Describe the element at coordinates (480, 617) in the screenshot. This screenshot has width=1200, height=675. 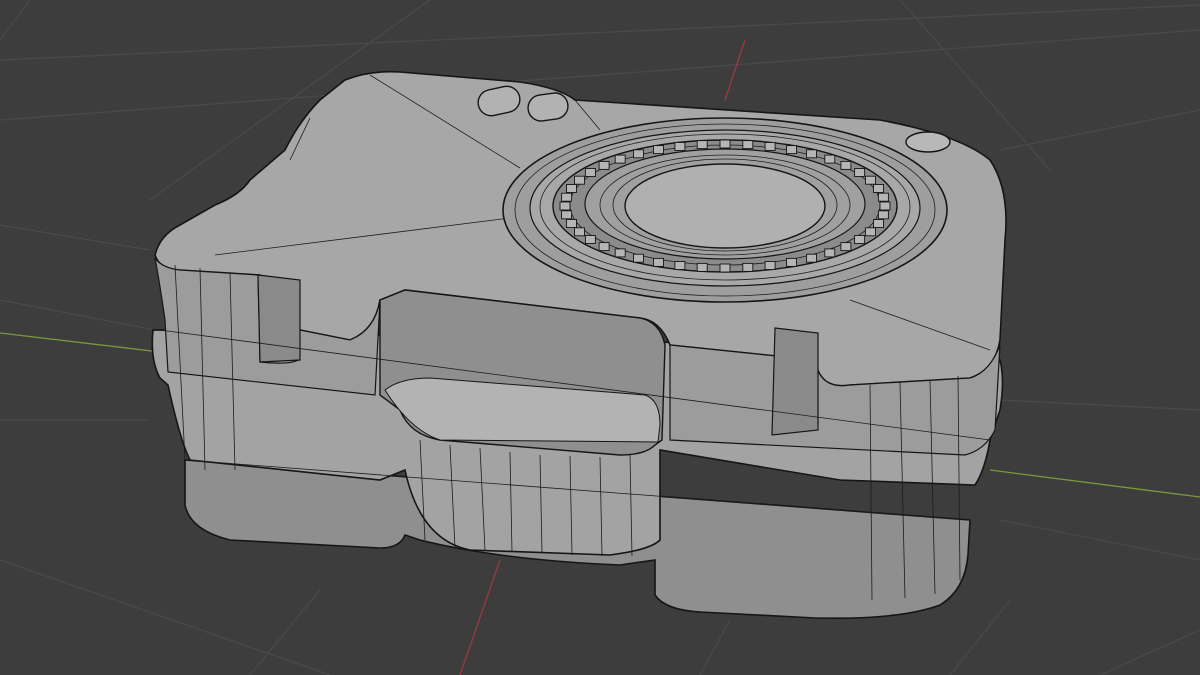
I see `y-axis-line-bottom` at that location.